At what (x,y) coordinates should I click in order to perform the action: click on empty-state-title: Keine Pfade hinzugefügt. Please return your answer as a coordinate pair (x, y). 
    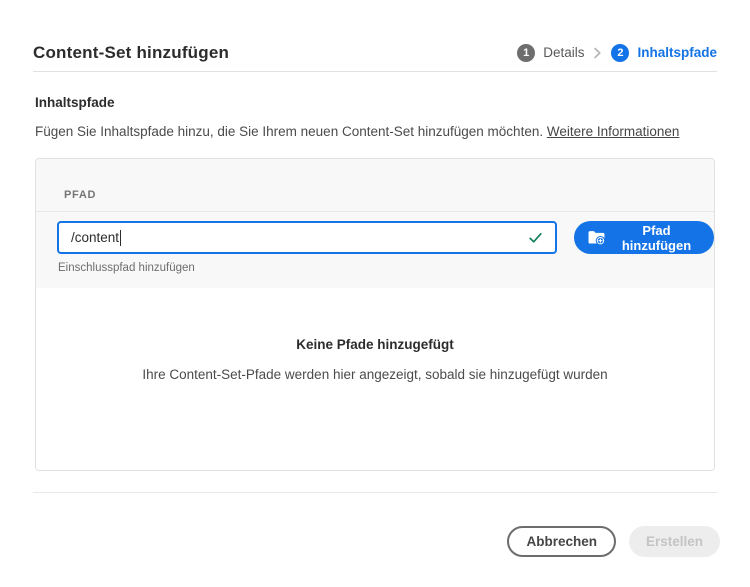
    Looking at the image, I should click on (375, 344).